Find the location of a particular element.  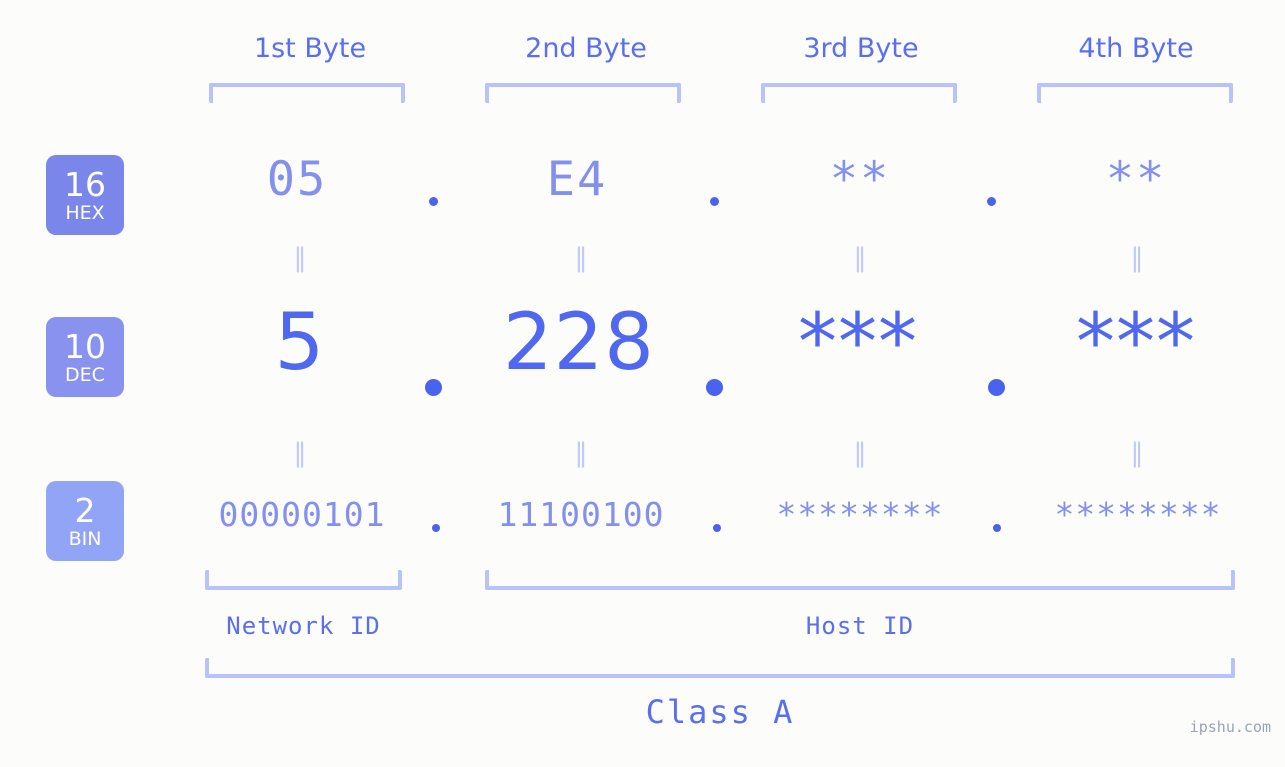

radix-badge-bin: 2 BIN is located at coordinates (85, 521).